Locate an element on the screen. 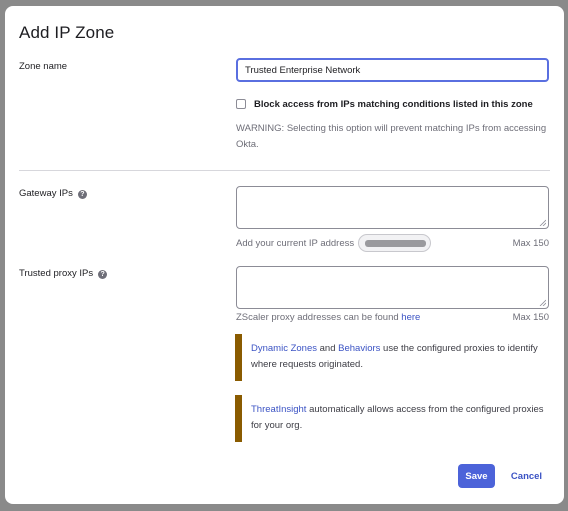 Image resolution: width=568 pixels, height=511 pixels. trusted-proxy-ips-label-row: Trusted proxy IPs? is located at coordinates (63, 273).